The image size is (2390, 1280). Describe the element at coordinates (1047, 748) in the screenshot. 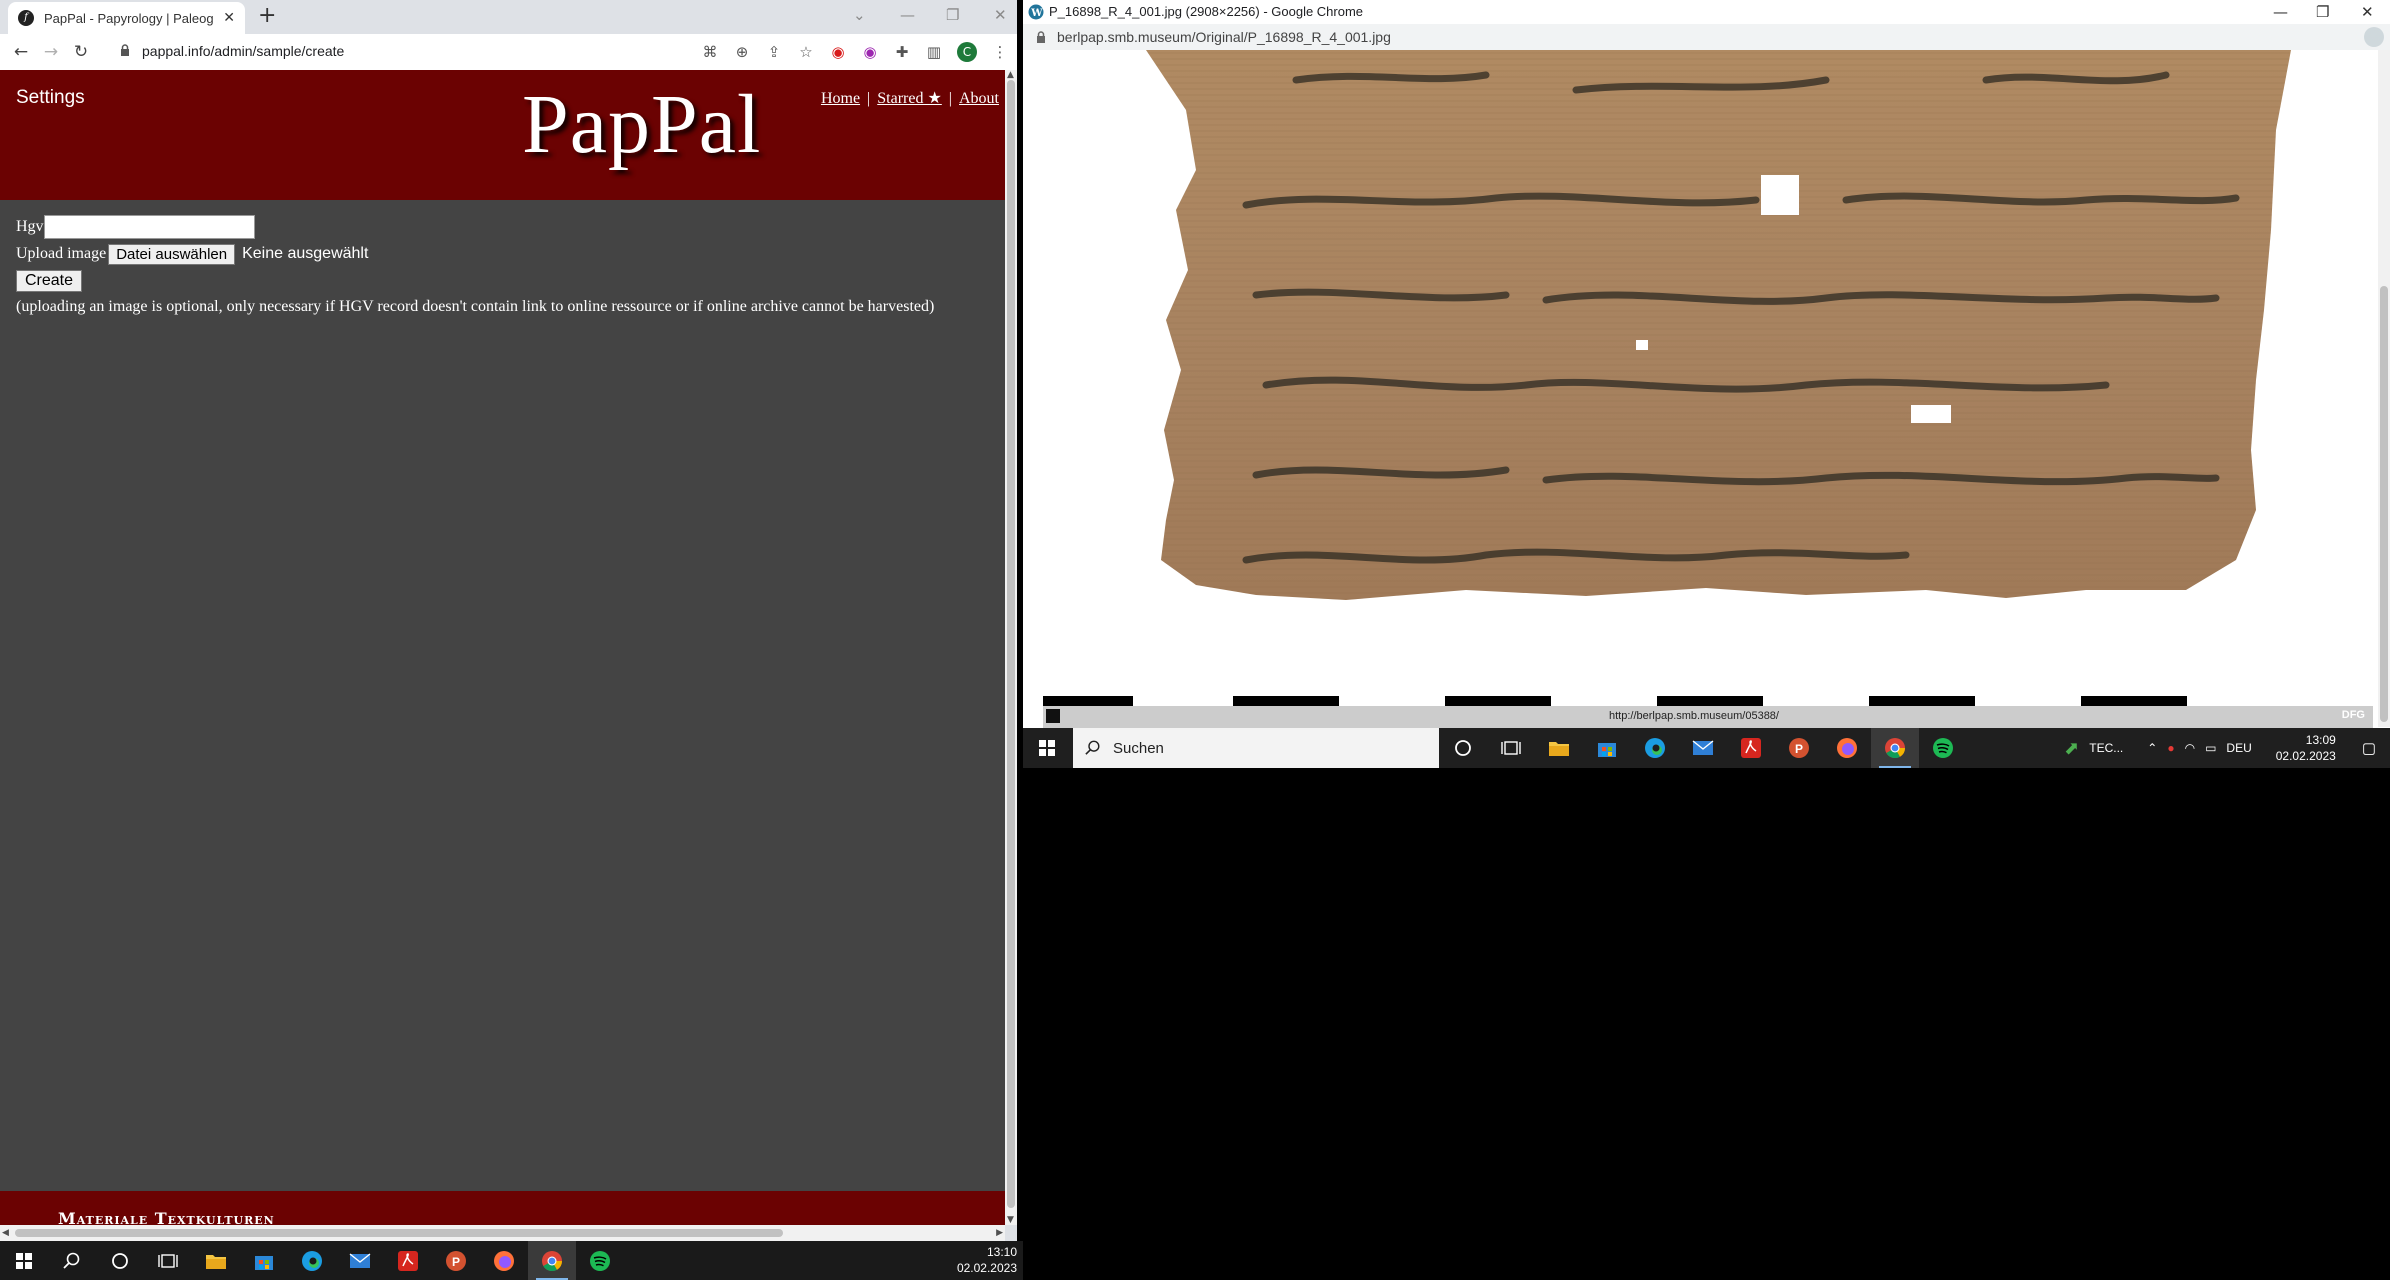

I see `right-start-windows-icon` at that location.